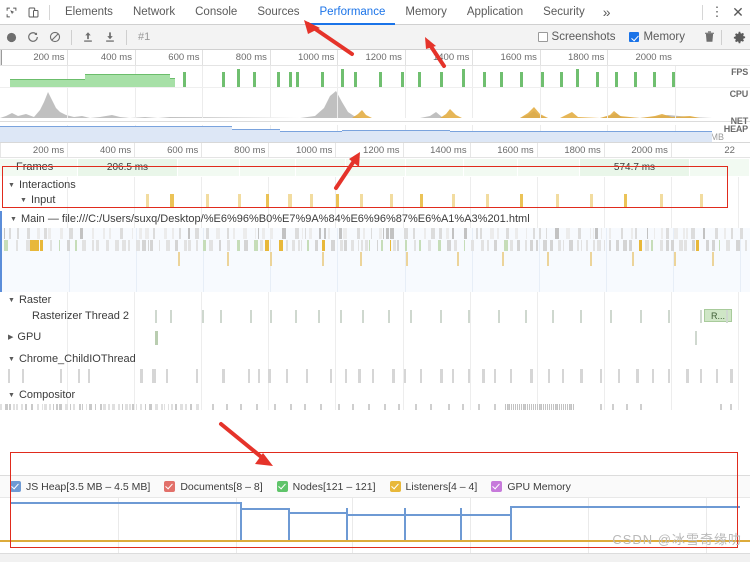 The height and width of the screenshot is (562, 750). What do you see at coordinates (23, 201) in the screenshot?
I see `chevron-down-icon: ▼` at bounding box center [23, 201].